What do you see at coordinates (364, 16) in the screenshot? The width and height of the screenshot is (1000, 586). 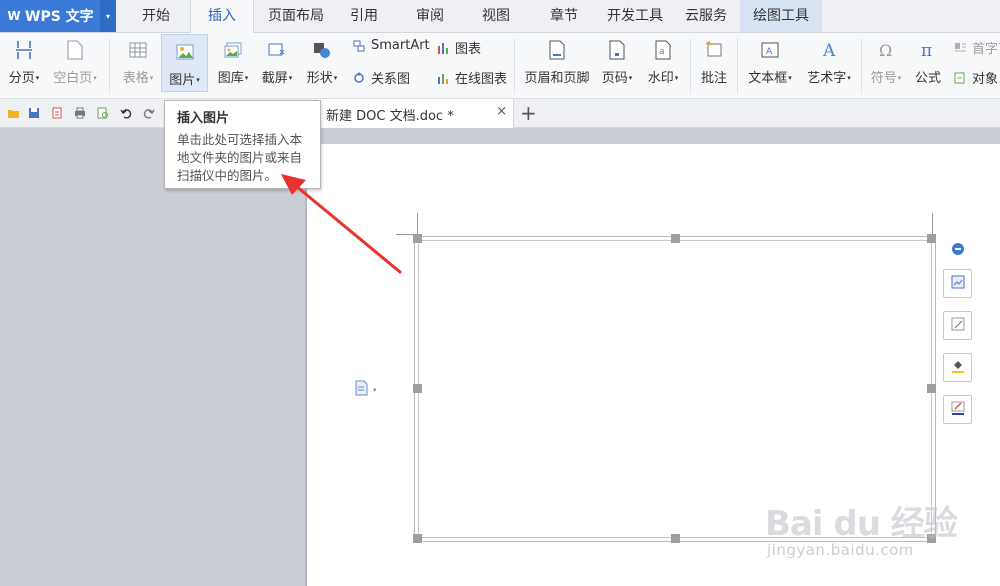 I see `tab-references: 引用` at bounding box center [364, 16].